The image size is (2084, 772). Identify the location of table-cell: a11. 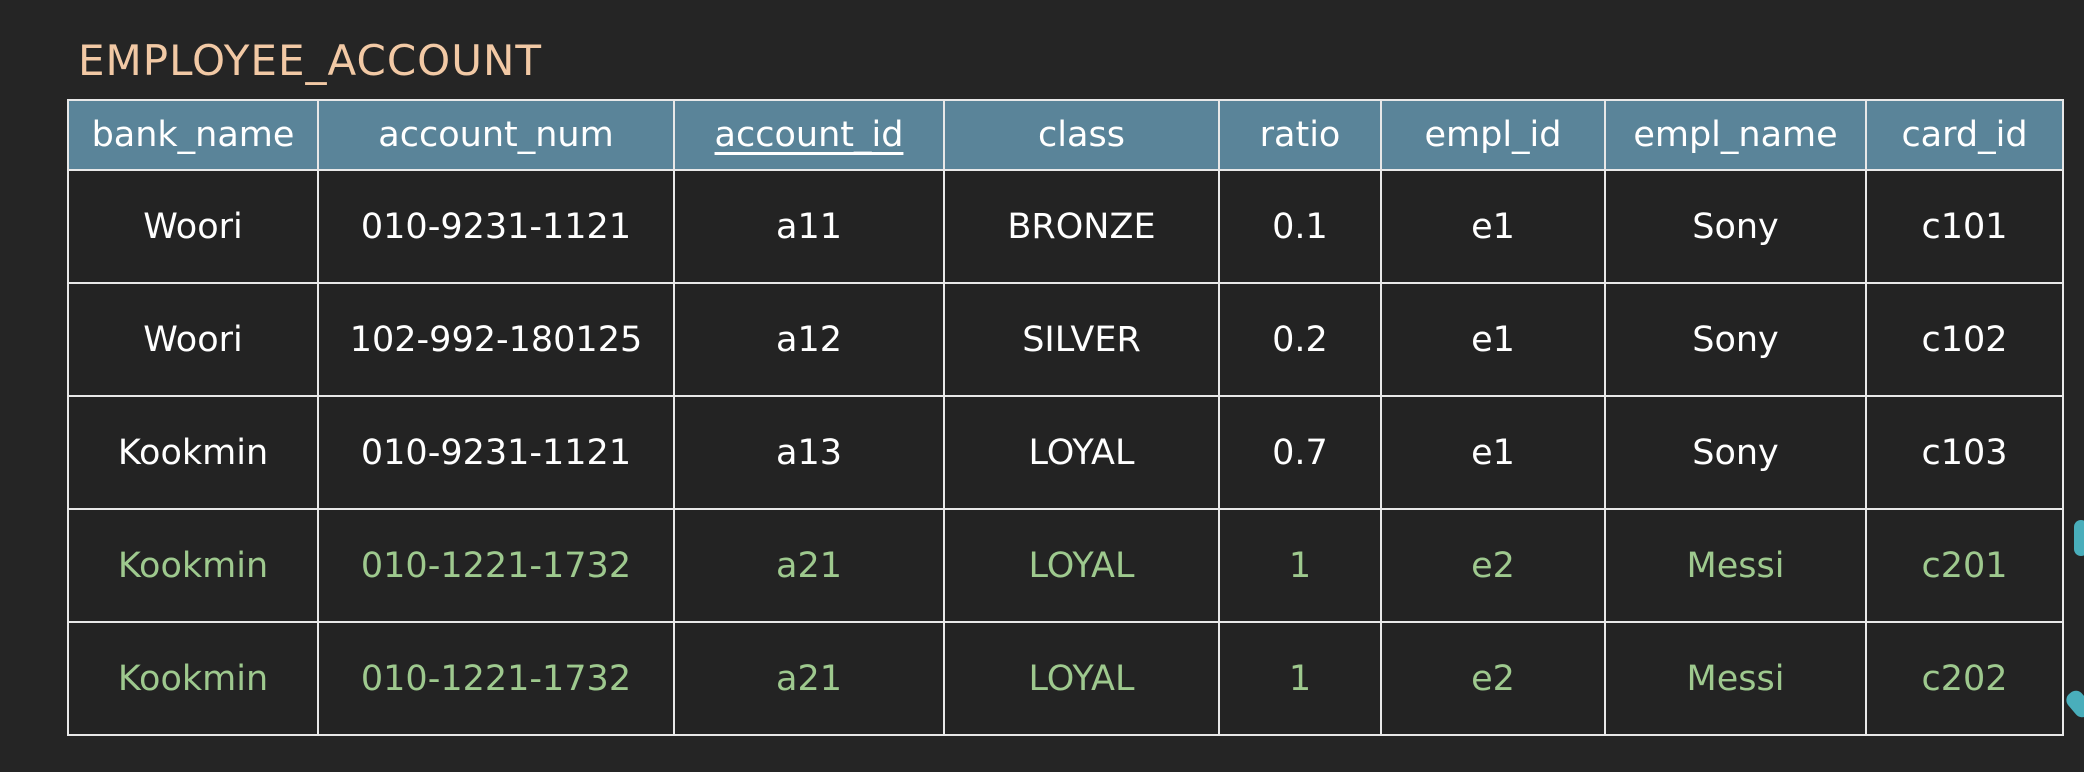
(809, 226).